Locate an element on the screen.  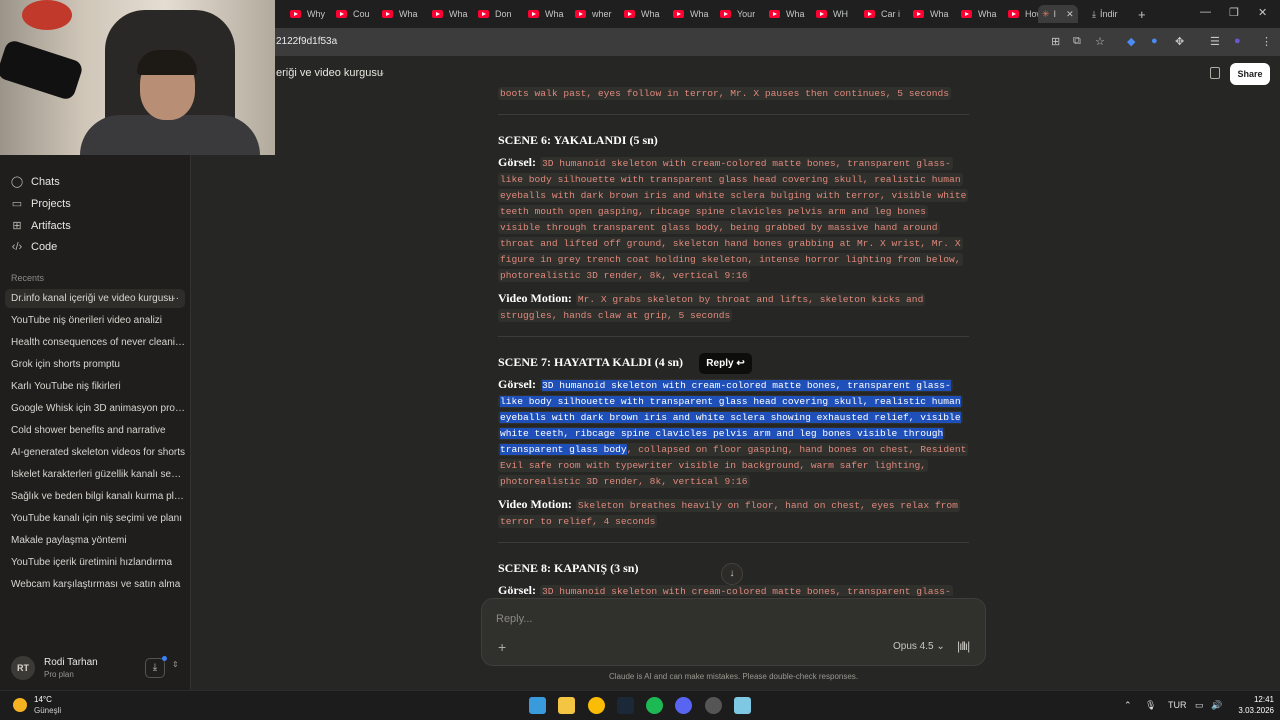
browser-tab: Car i is located at coordinates (882, 14).